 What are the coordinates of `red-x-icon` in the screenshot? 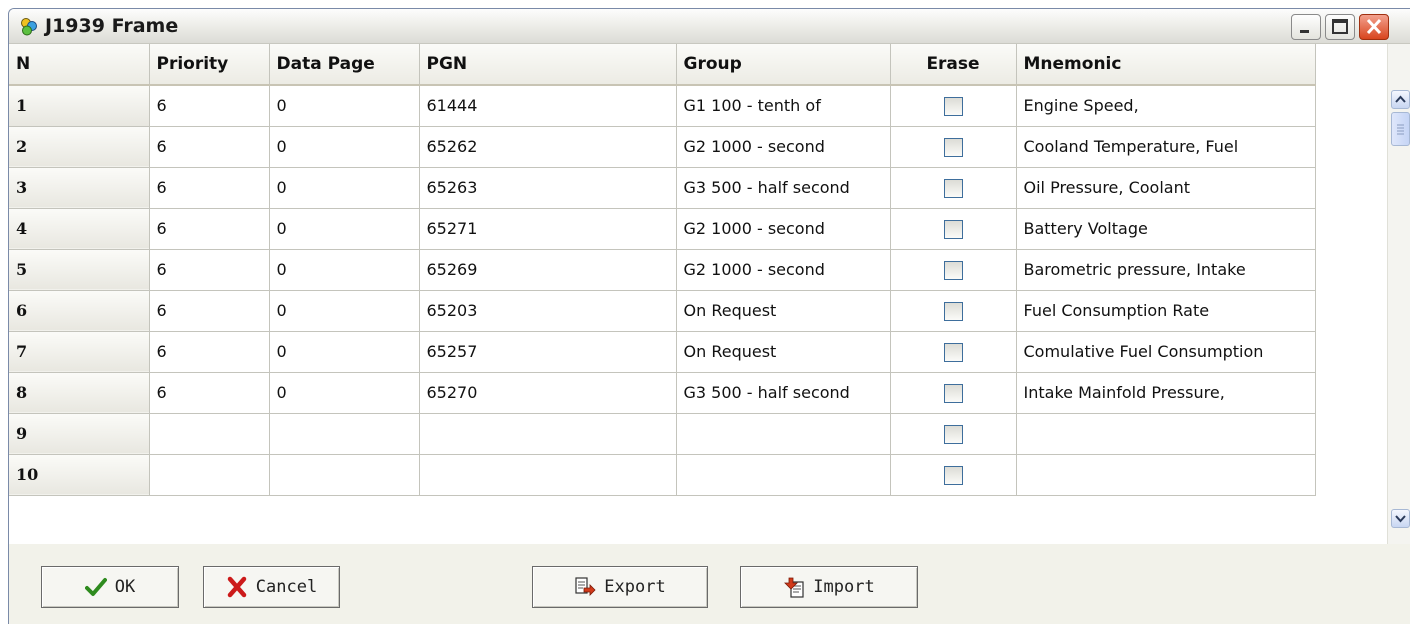 It's located at (237, 587).